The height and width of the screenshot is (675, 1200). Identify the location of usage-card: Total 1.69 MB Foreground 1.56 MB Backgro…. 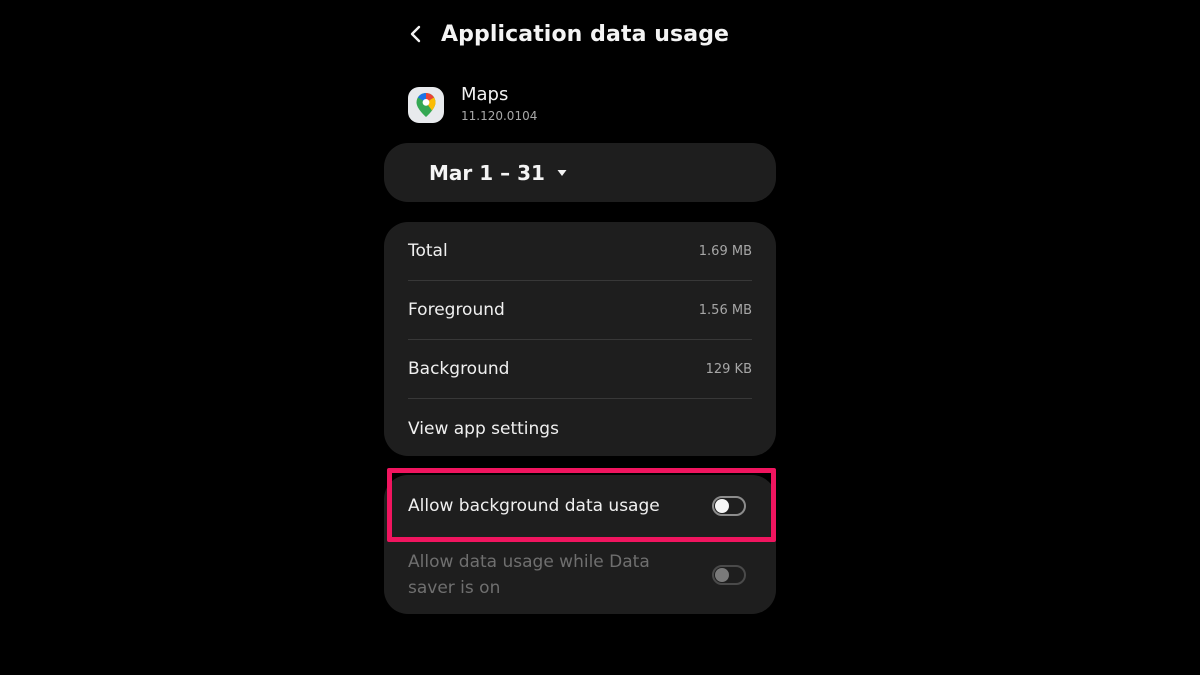
(580, 339).